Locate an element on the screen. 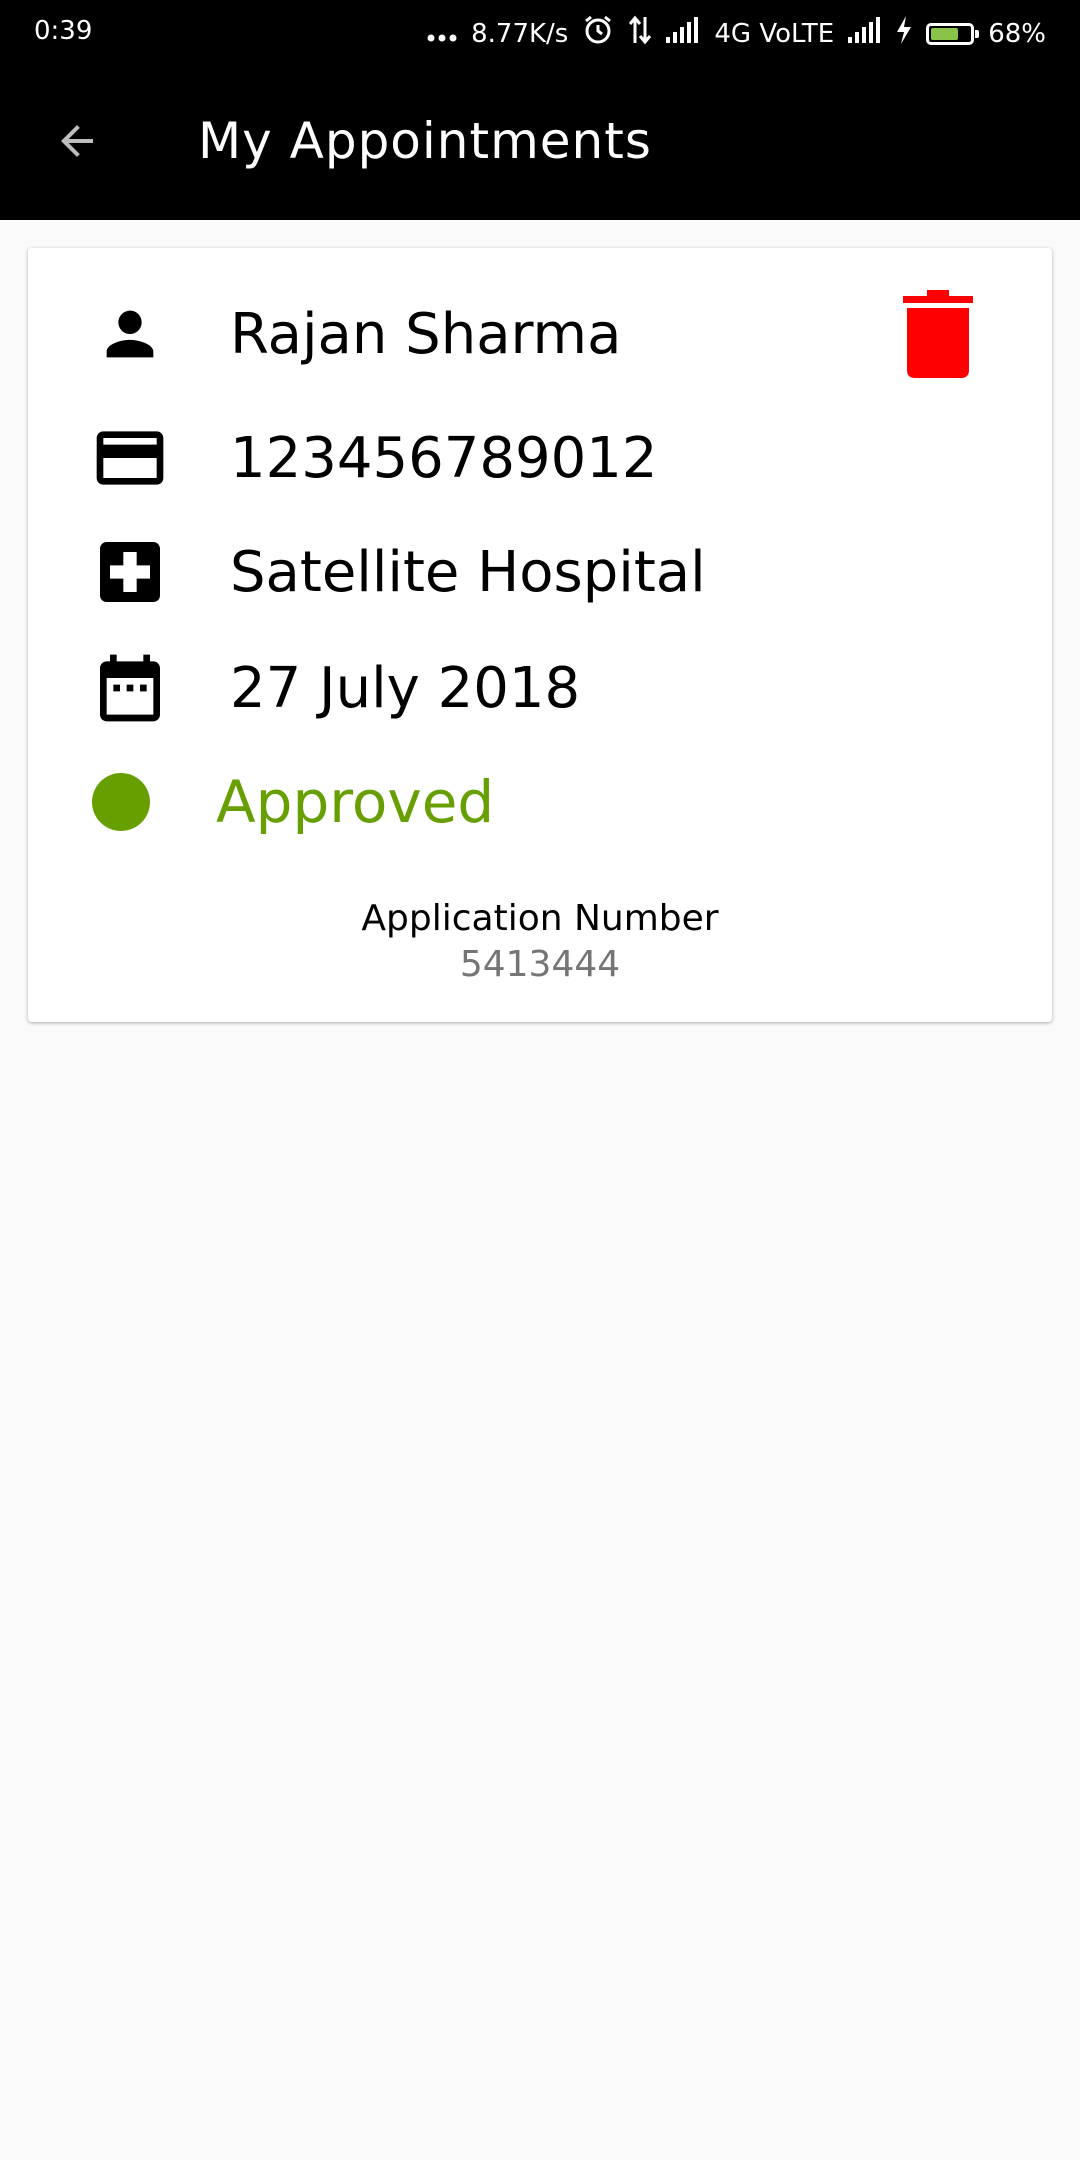 This screenshot has width=1080, height=2160. patient-name: Rajan Sharma is located at coordinates (426, 334).